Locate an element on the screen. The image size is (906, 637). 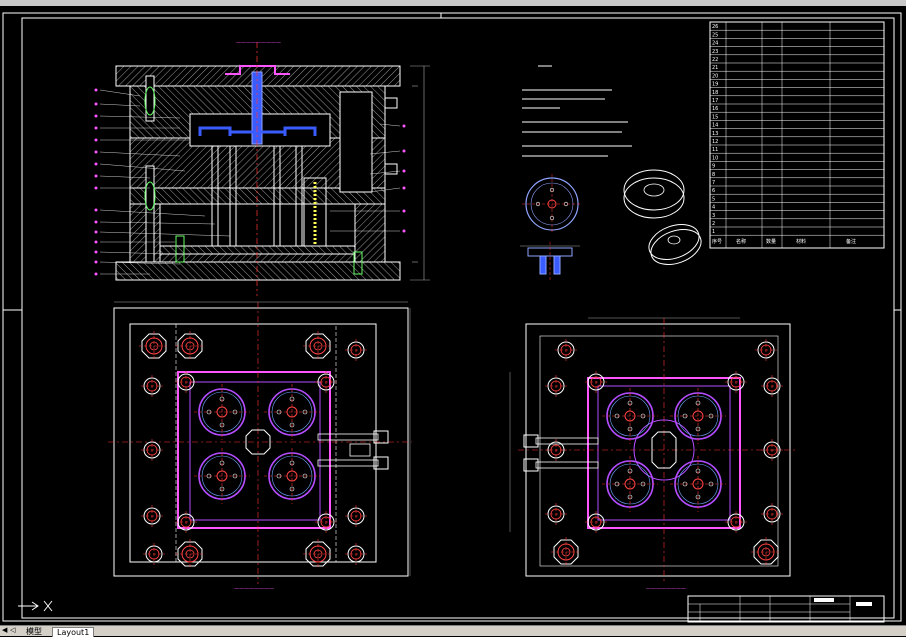
part-views is located at coordinates (613, 225).